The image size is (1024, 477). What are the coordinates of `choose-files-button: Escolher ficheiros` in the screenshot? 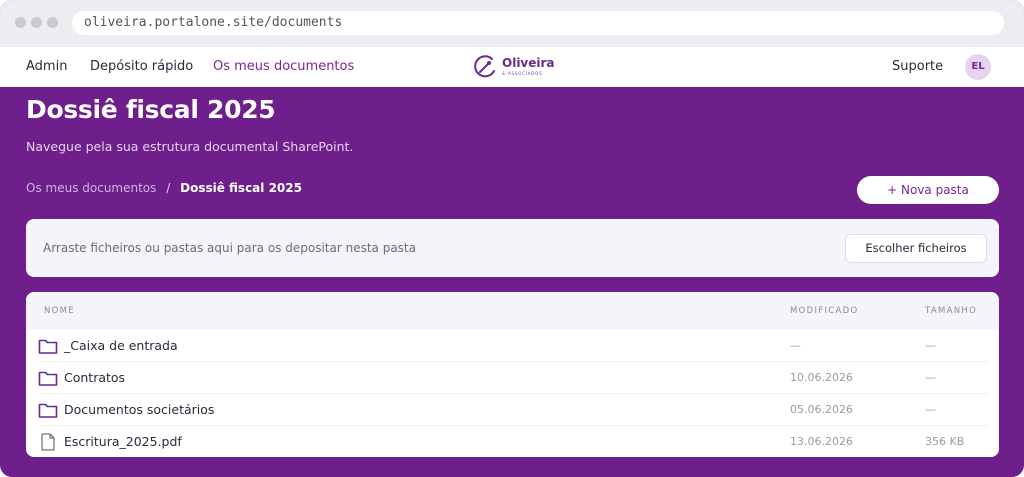 It's located at (916, 248).